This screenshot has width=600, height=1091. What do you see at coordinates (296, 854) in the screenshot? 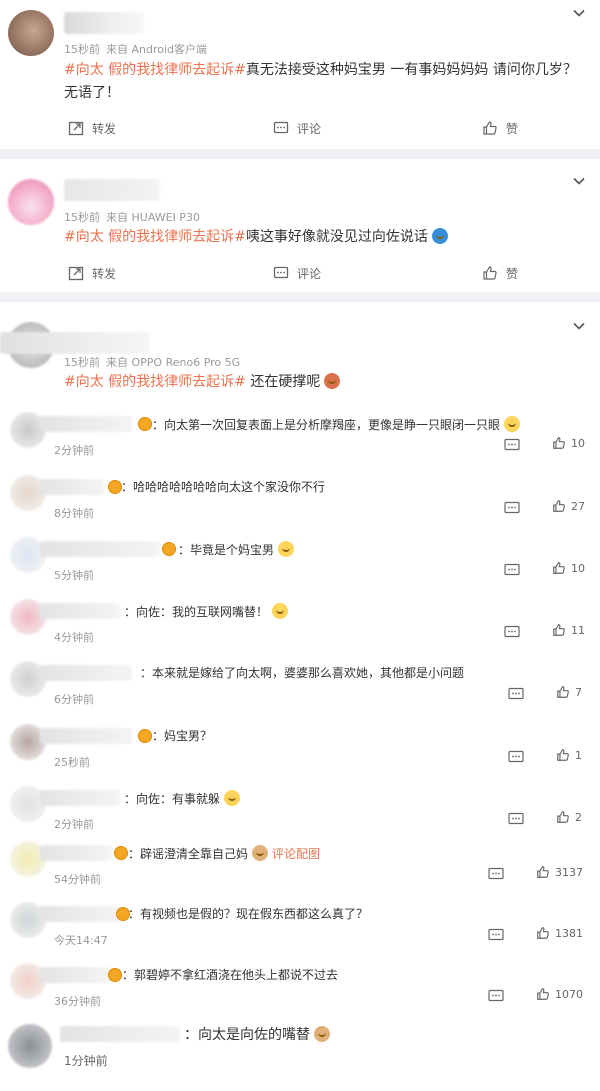
I see `comment-image-link: 评论配图` at bounding box center [296, 854].